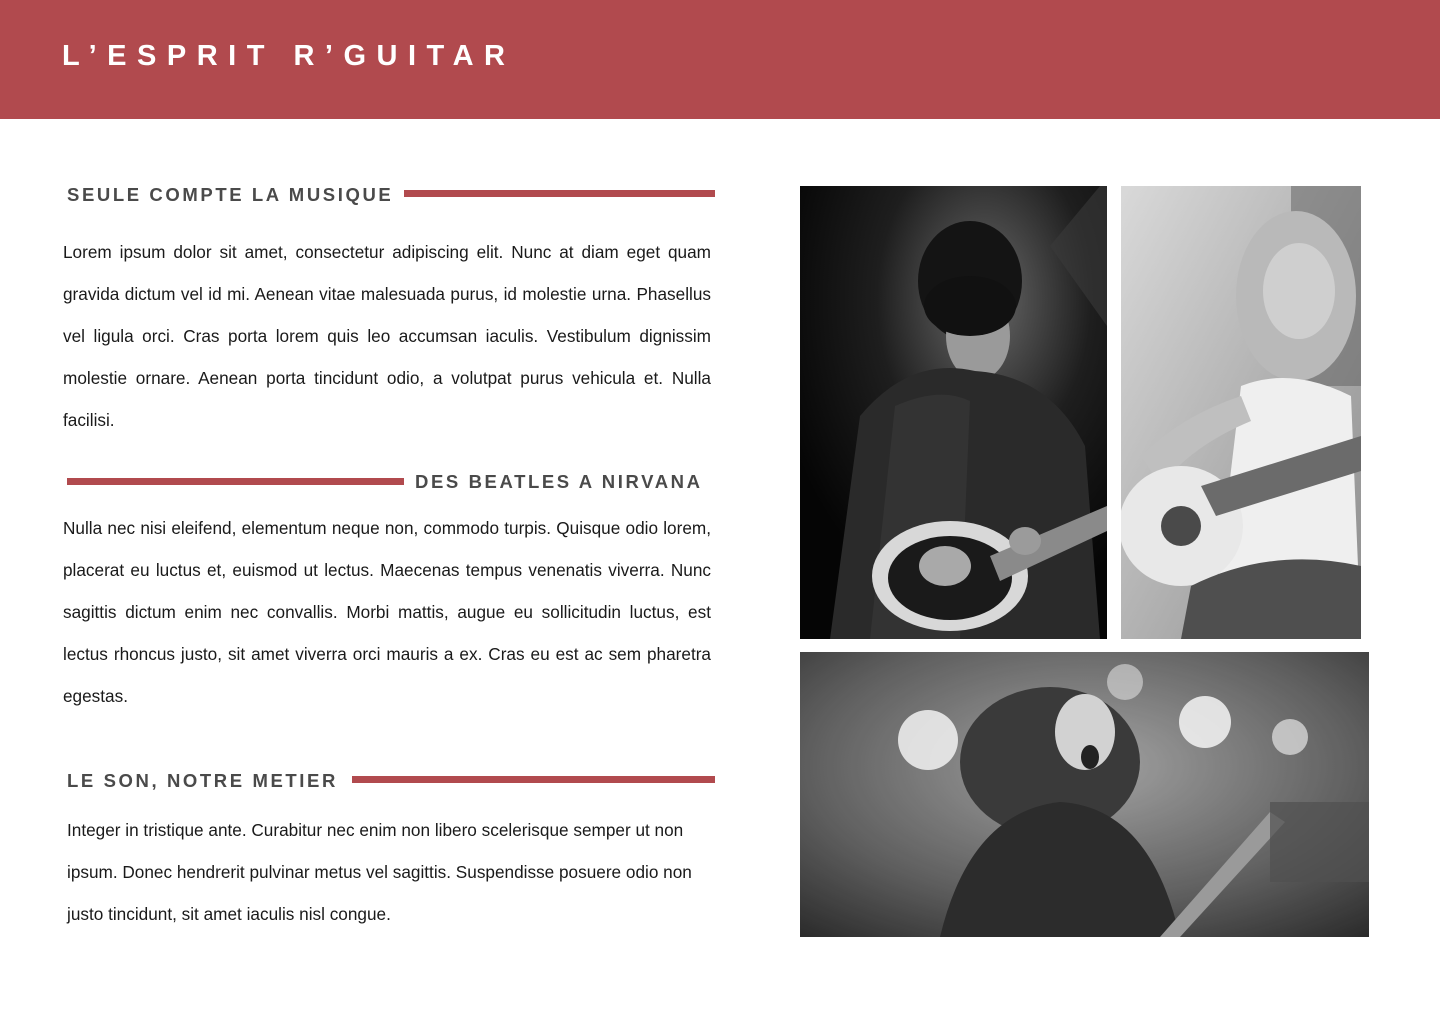  What do you see at coordinates (533, 779) in the screenshot?
I see `section-rule-son` at bounding box center [533, 779].